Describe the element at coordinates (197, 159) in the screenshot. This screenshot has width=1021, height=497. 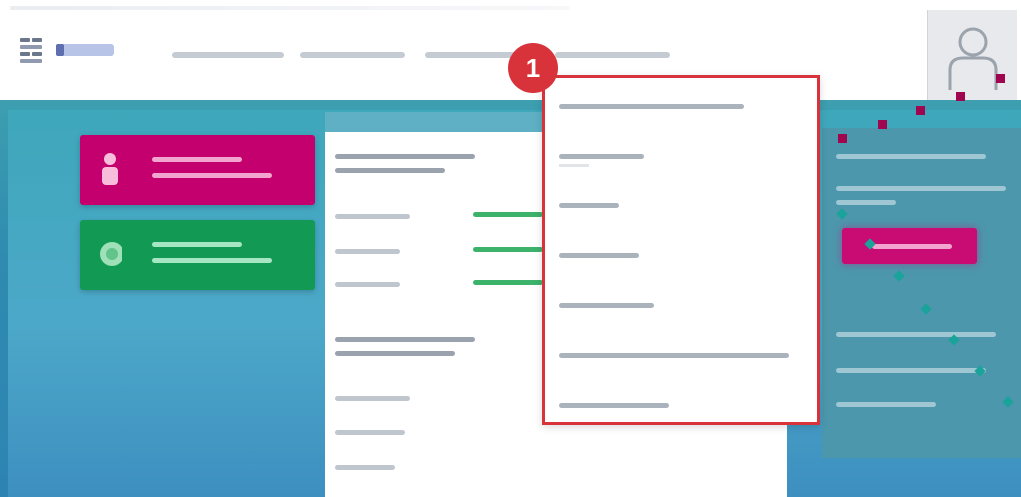
I see `tile-primary-title` at that location.